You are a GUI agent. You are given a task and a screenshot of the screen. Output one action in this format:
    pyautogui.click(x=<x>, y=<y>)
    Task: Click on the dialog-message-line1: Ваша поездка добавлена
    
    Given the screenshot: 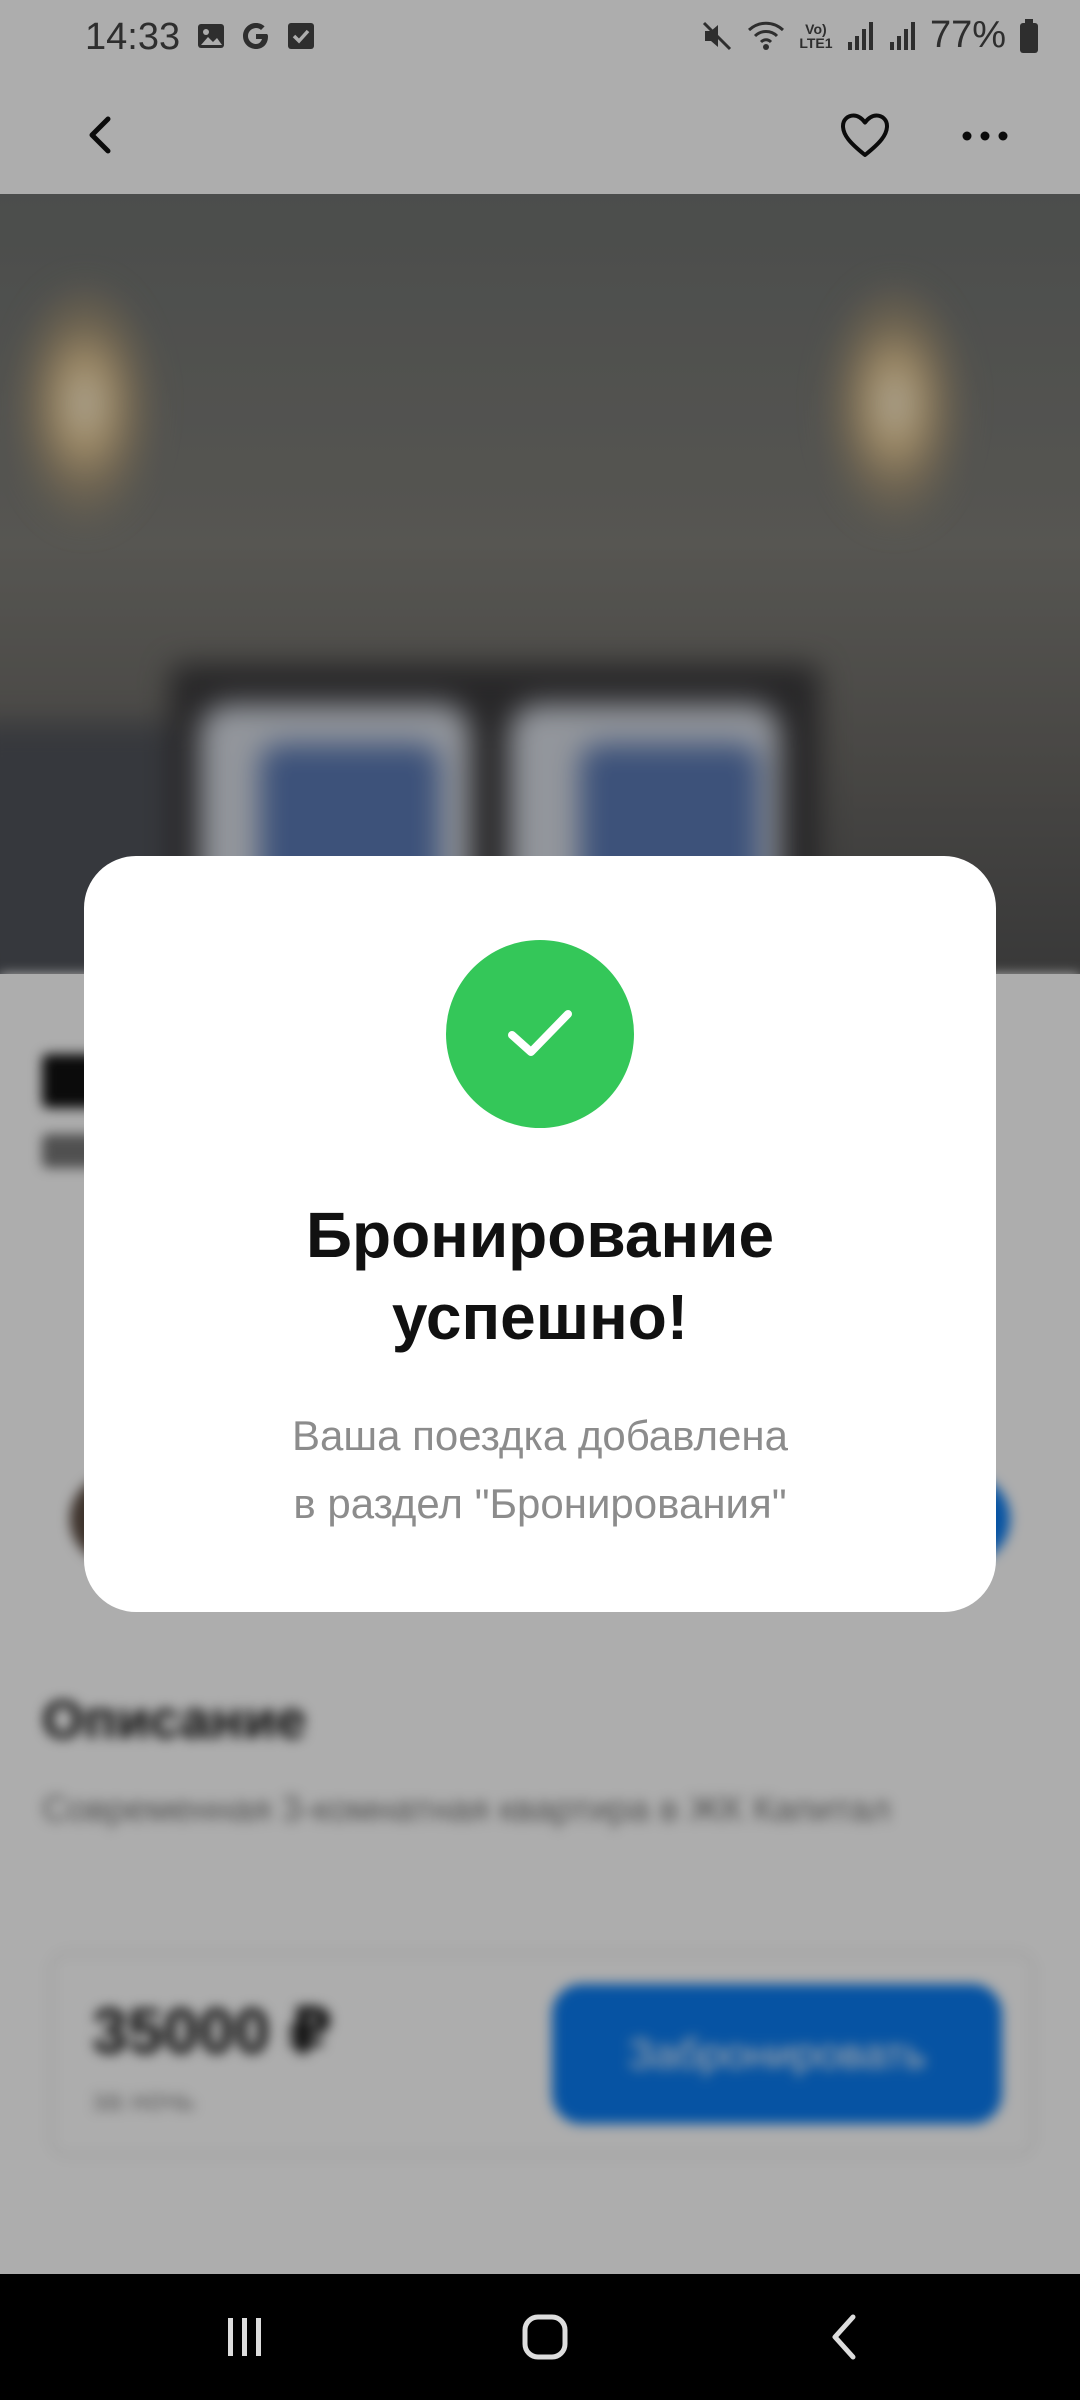 What is the action you would take?
    pyautogui.click(x=540, y=1435)
    